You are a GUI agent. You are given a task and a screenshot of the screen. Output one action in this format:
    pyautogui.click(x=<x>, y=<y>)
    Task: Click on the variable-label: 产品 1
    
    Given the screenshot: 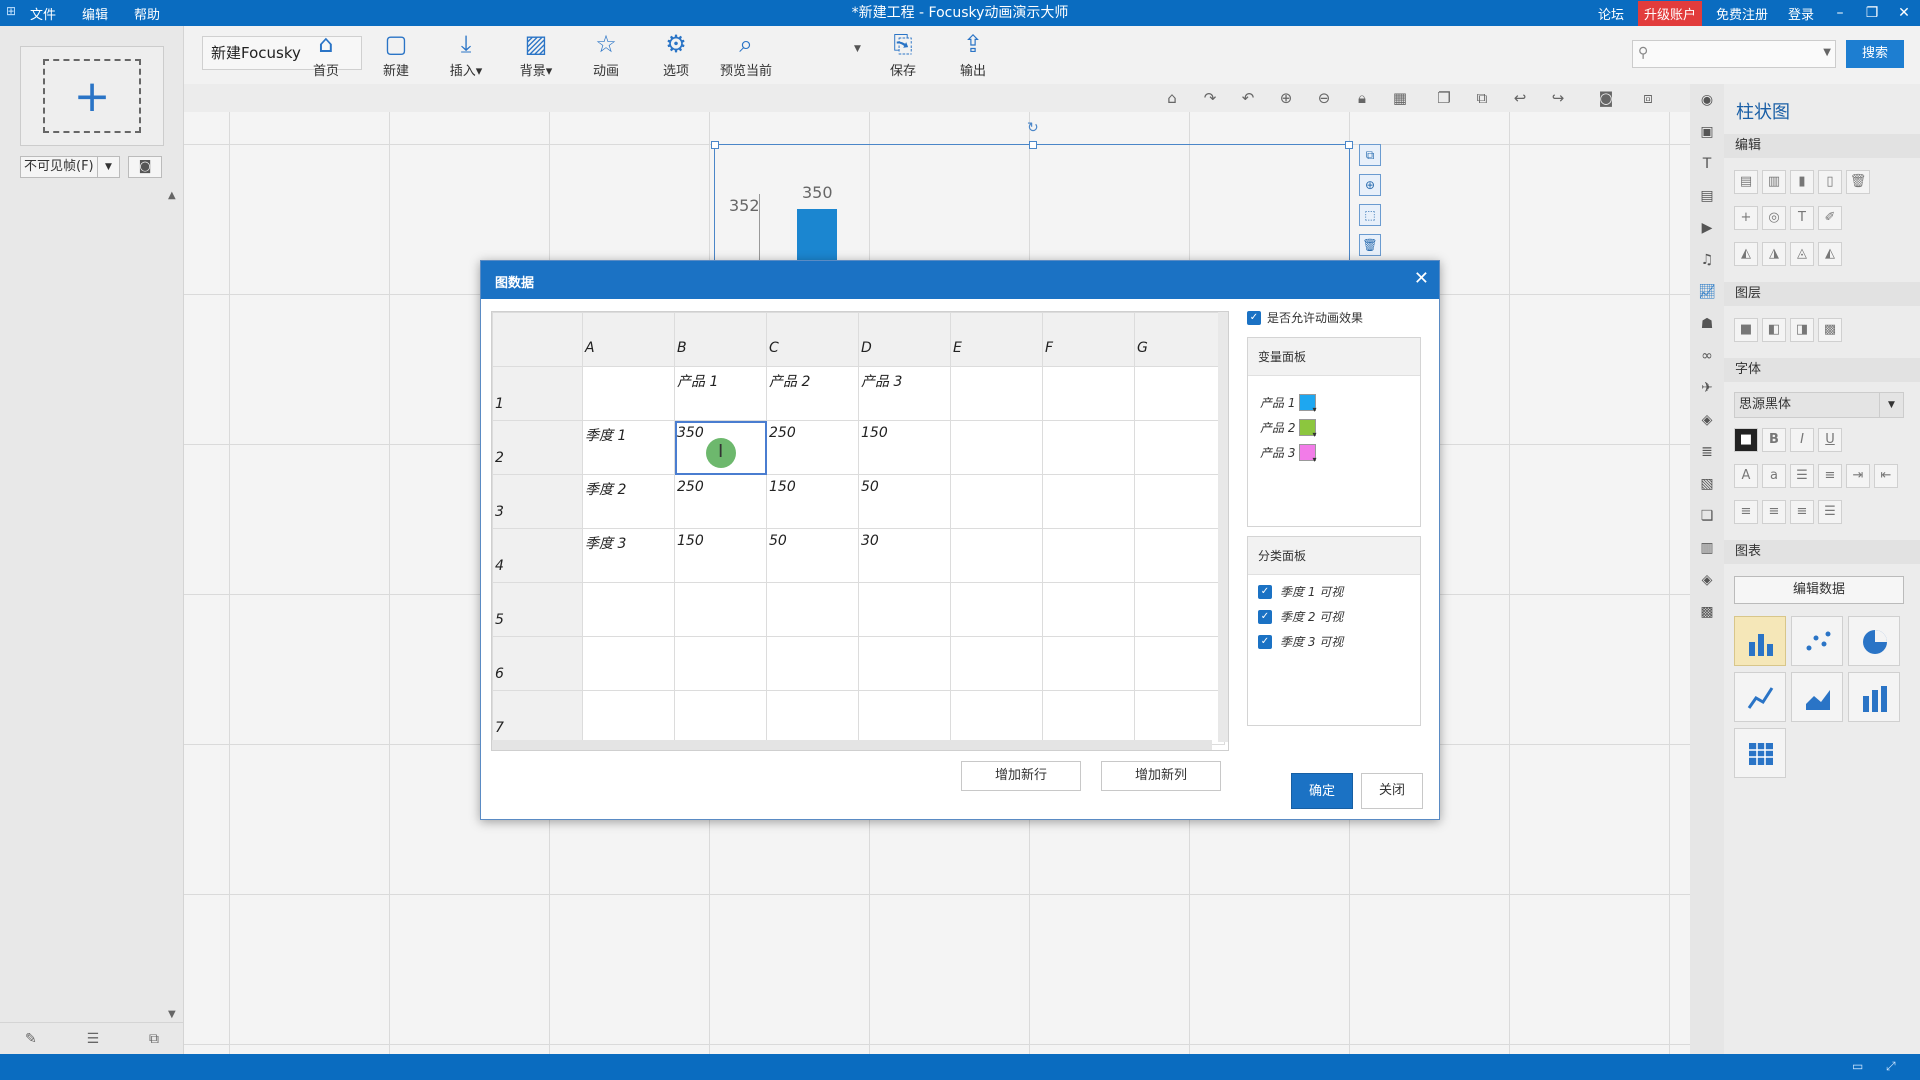 What is the action you would take?
    pyautogui.click(x=1278, y=403)
    